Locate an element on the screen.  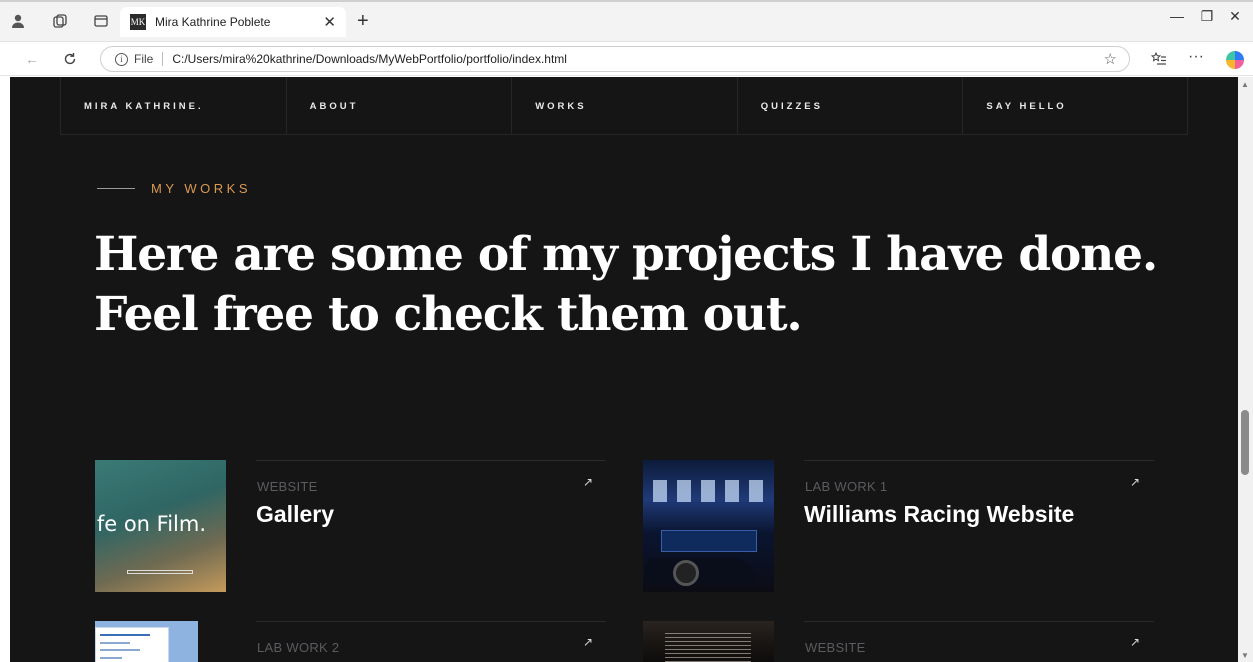
back-arrow-icon: ← is located at coordinates (32, 59).